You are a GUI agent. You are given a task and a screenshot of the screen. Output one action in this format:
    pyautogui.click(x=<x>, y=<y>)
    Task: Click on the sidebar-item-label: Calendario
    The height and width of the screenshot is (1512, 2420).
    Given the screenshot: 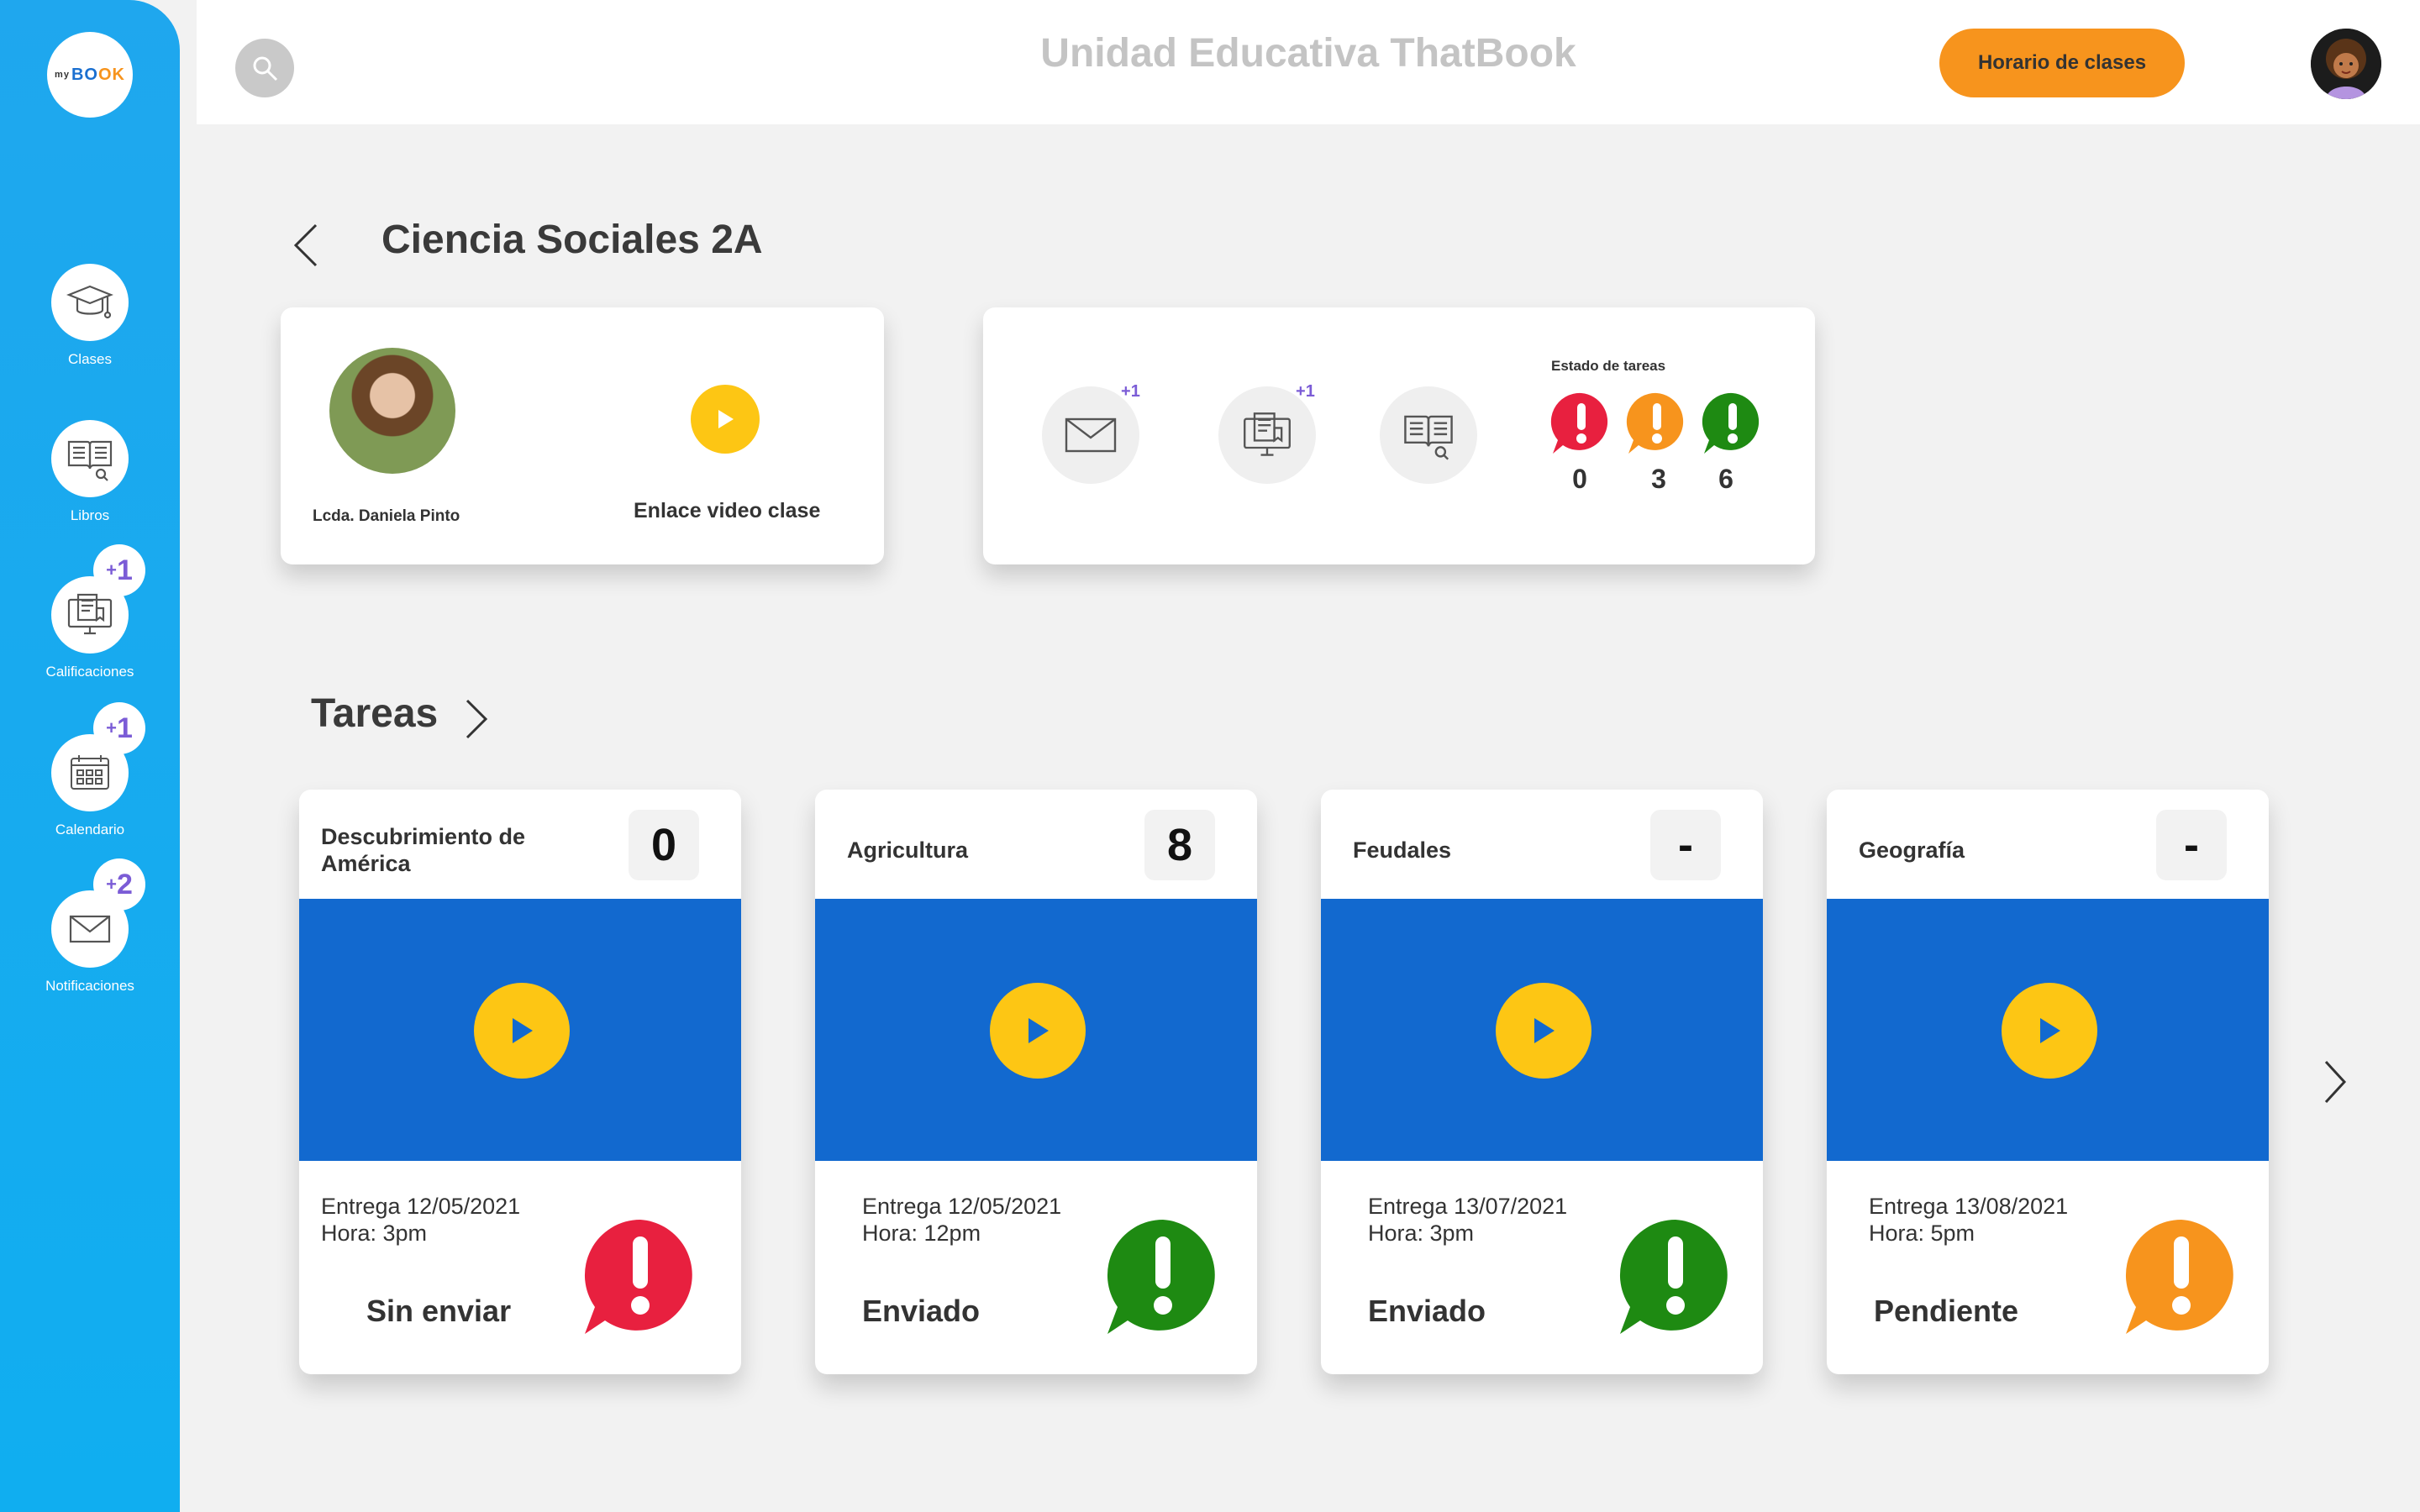 What is the action you would take?
    pyautogui.click(x=90, y=829)
    